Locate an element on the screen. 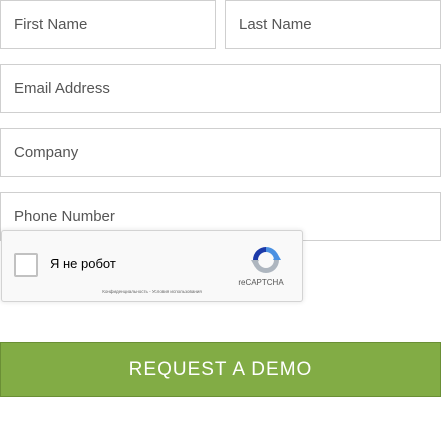 This screenshot has width=441, height=422. company-placeholder: Company is located at coordinates (46, 152).